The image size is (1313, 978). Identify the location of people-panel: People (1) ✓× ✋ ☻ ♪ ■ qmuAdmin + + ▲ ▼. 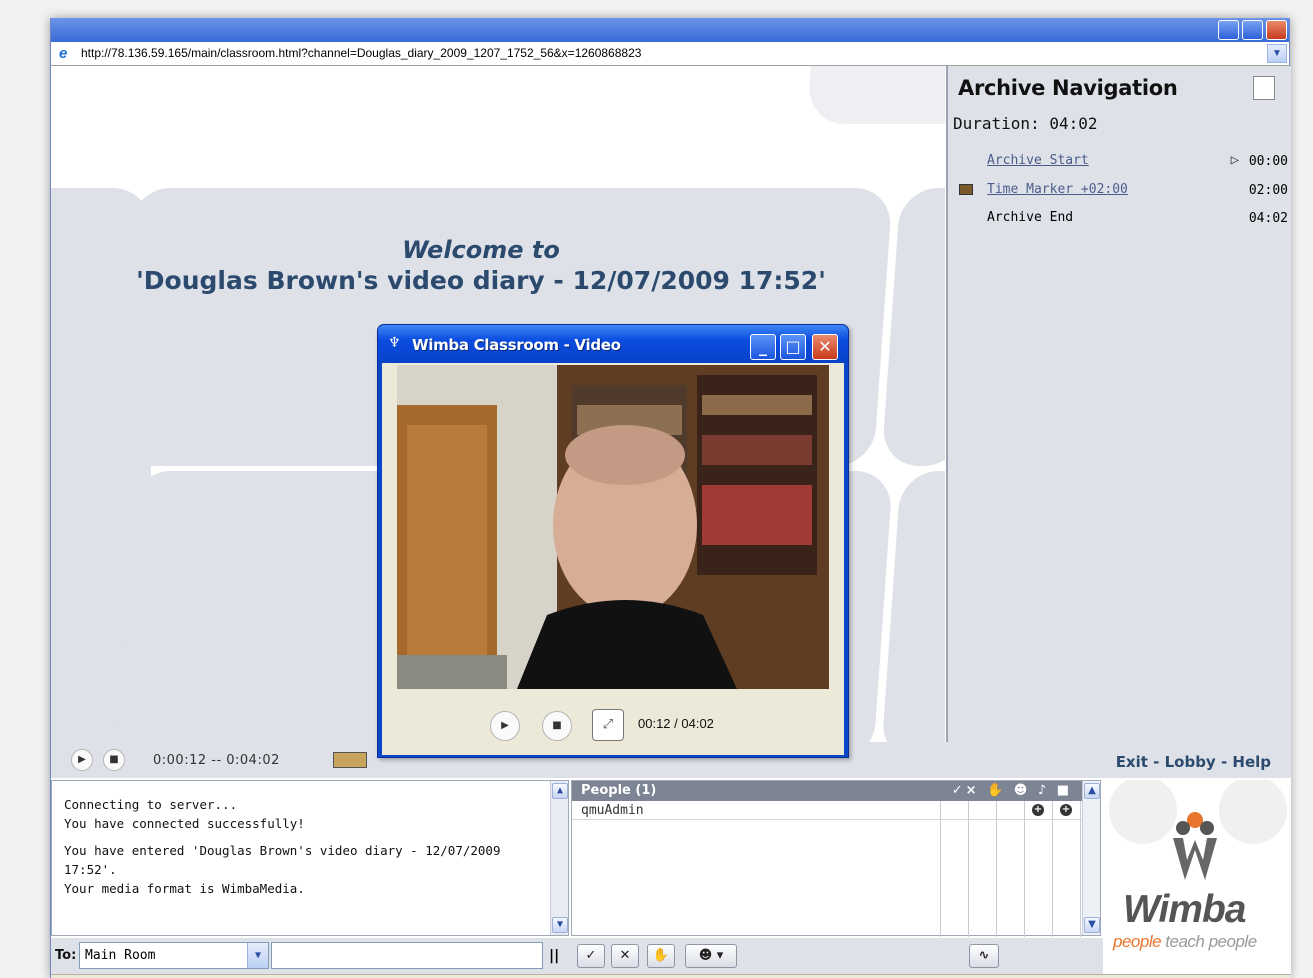
(836, 858).